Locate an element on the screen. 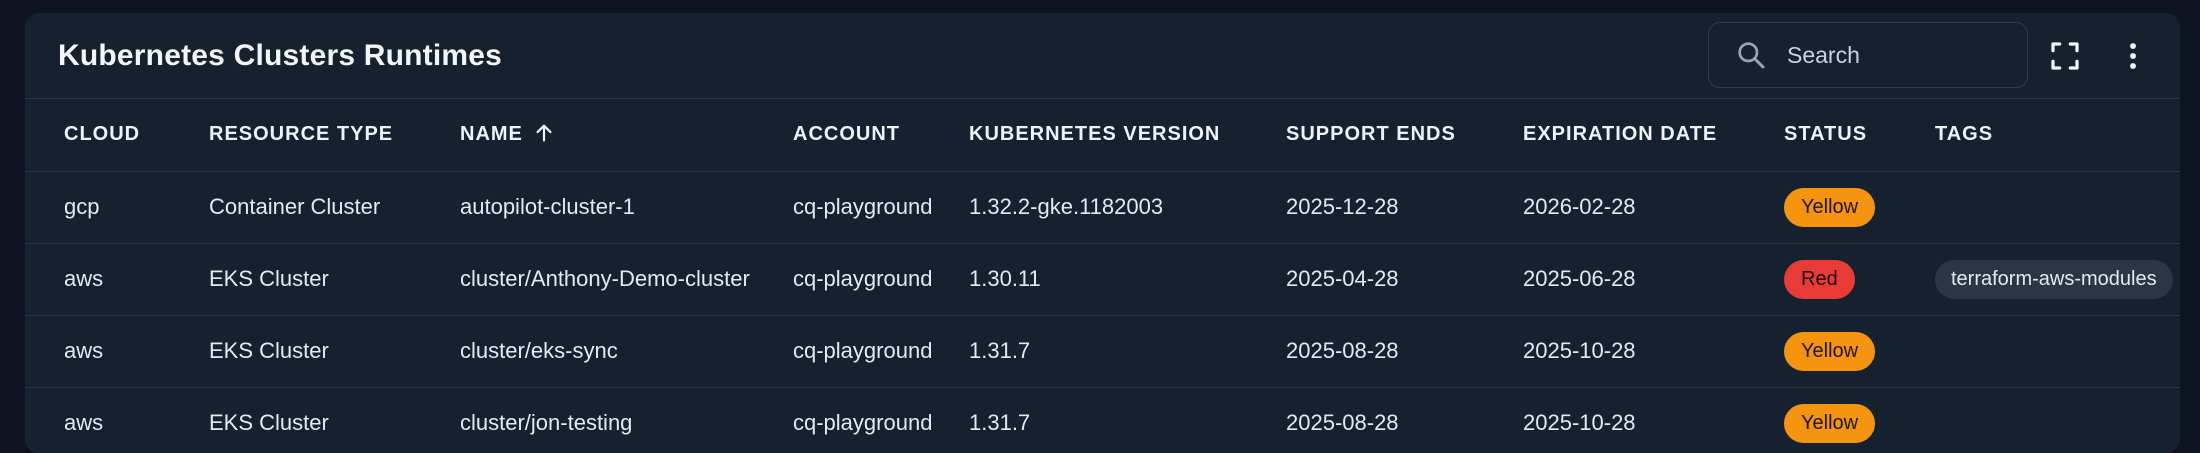 The image size is (2200, 453). column-header-name-label: NAME is located at coordinates (491, 134).